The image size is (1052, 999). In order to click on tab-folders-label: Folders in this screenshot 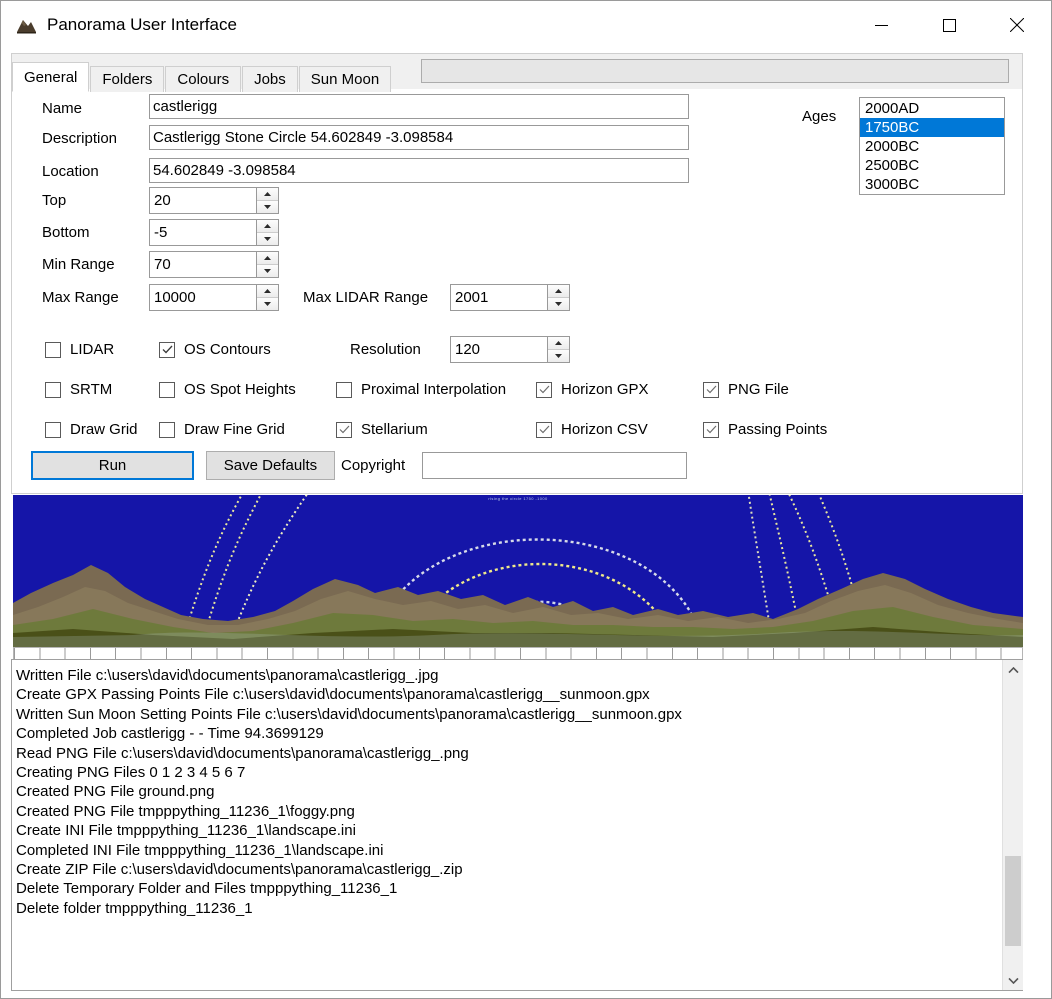, I will do `click(127, 79)`.